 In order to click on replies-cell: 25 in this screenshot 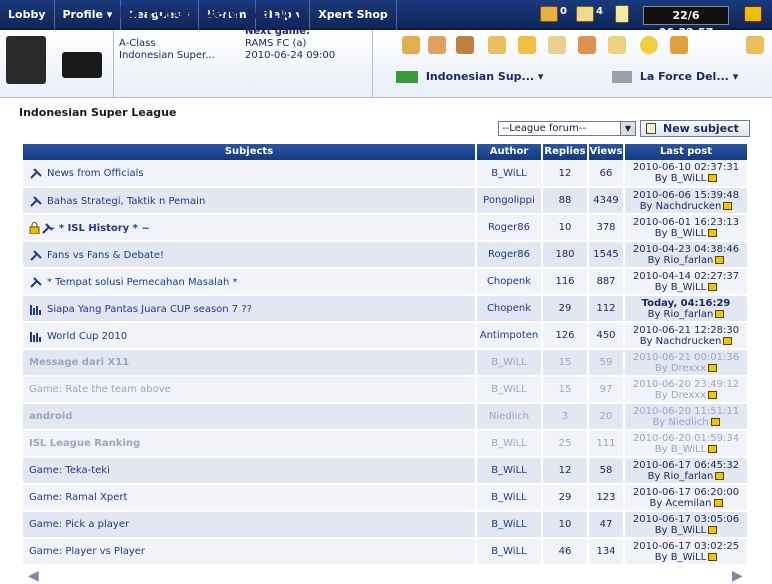, I will do `click(565, 444)`.